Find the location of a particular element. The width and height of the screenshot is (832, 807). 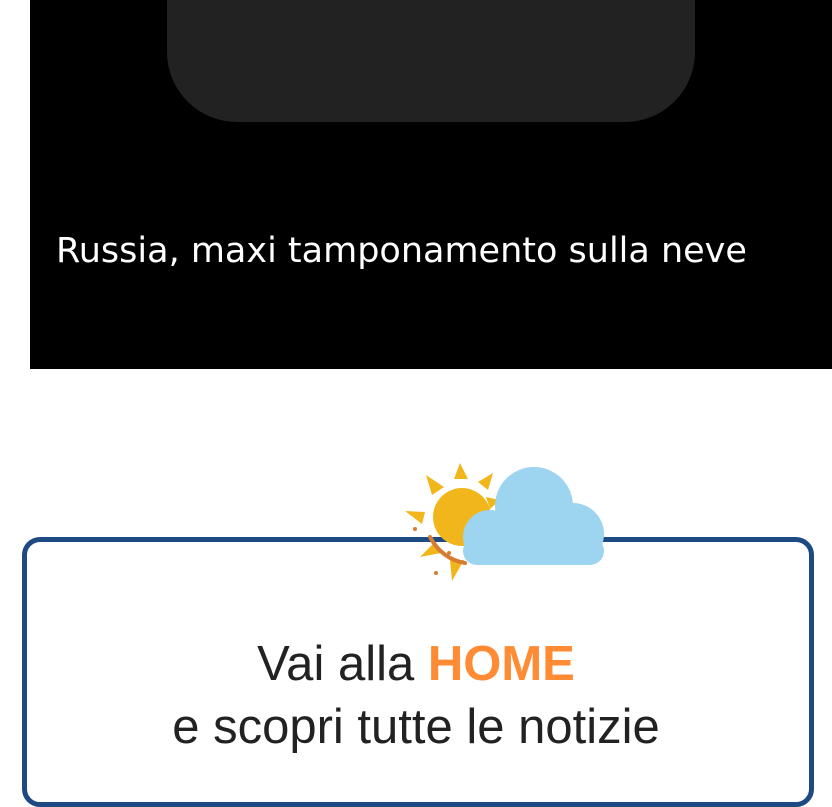

home-text-line-1: Vai alla HOME is located at coordinates (416, 664).